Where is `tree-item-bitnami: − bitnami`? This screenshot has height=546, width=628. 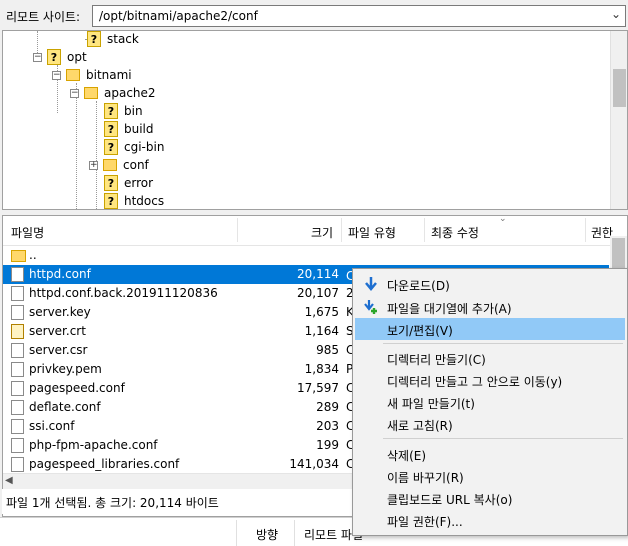
tree-item-bitnami: − bitnami is located at coordinates (92, 75).